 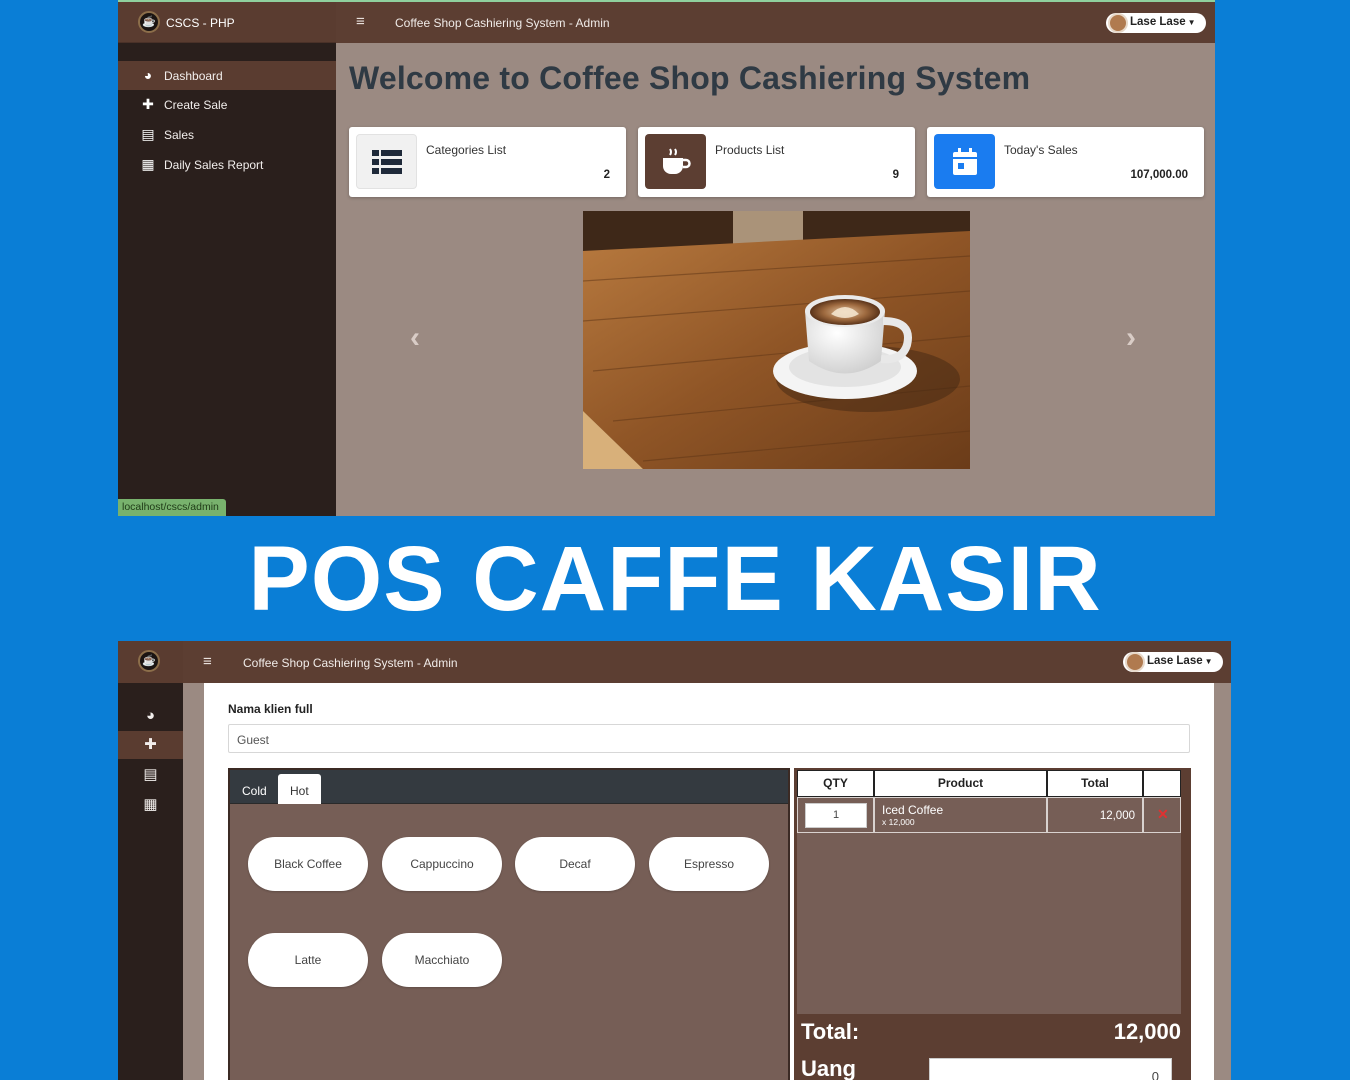 I want to click on product-button-black-coffee: Black Coffee, so click(x=308, y=864).